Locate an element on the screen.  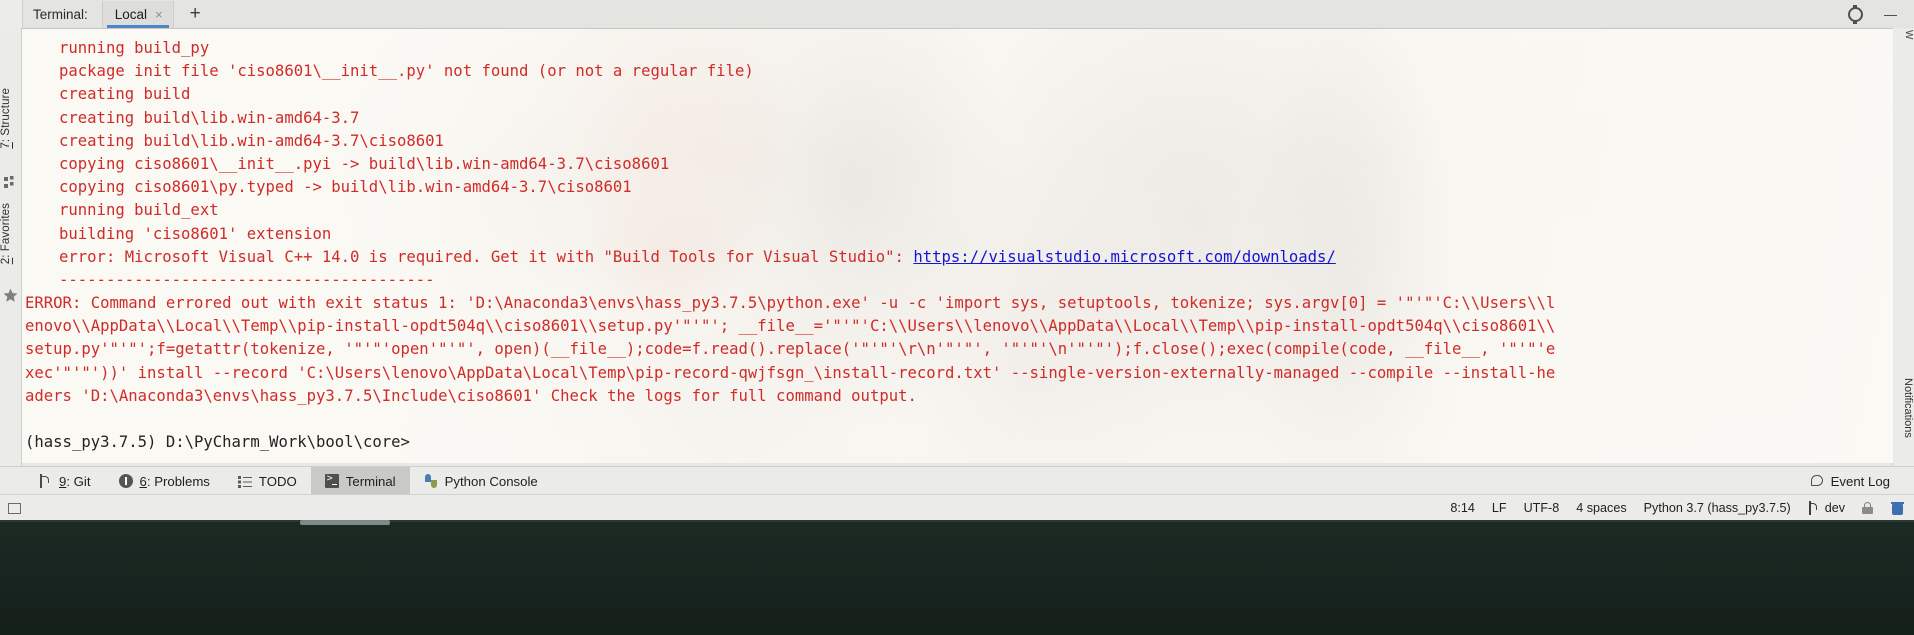
tab-bar-spacer is located at coordinates (1032, 14).